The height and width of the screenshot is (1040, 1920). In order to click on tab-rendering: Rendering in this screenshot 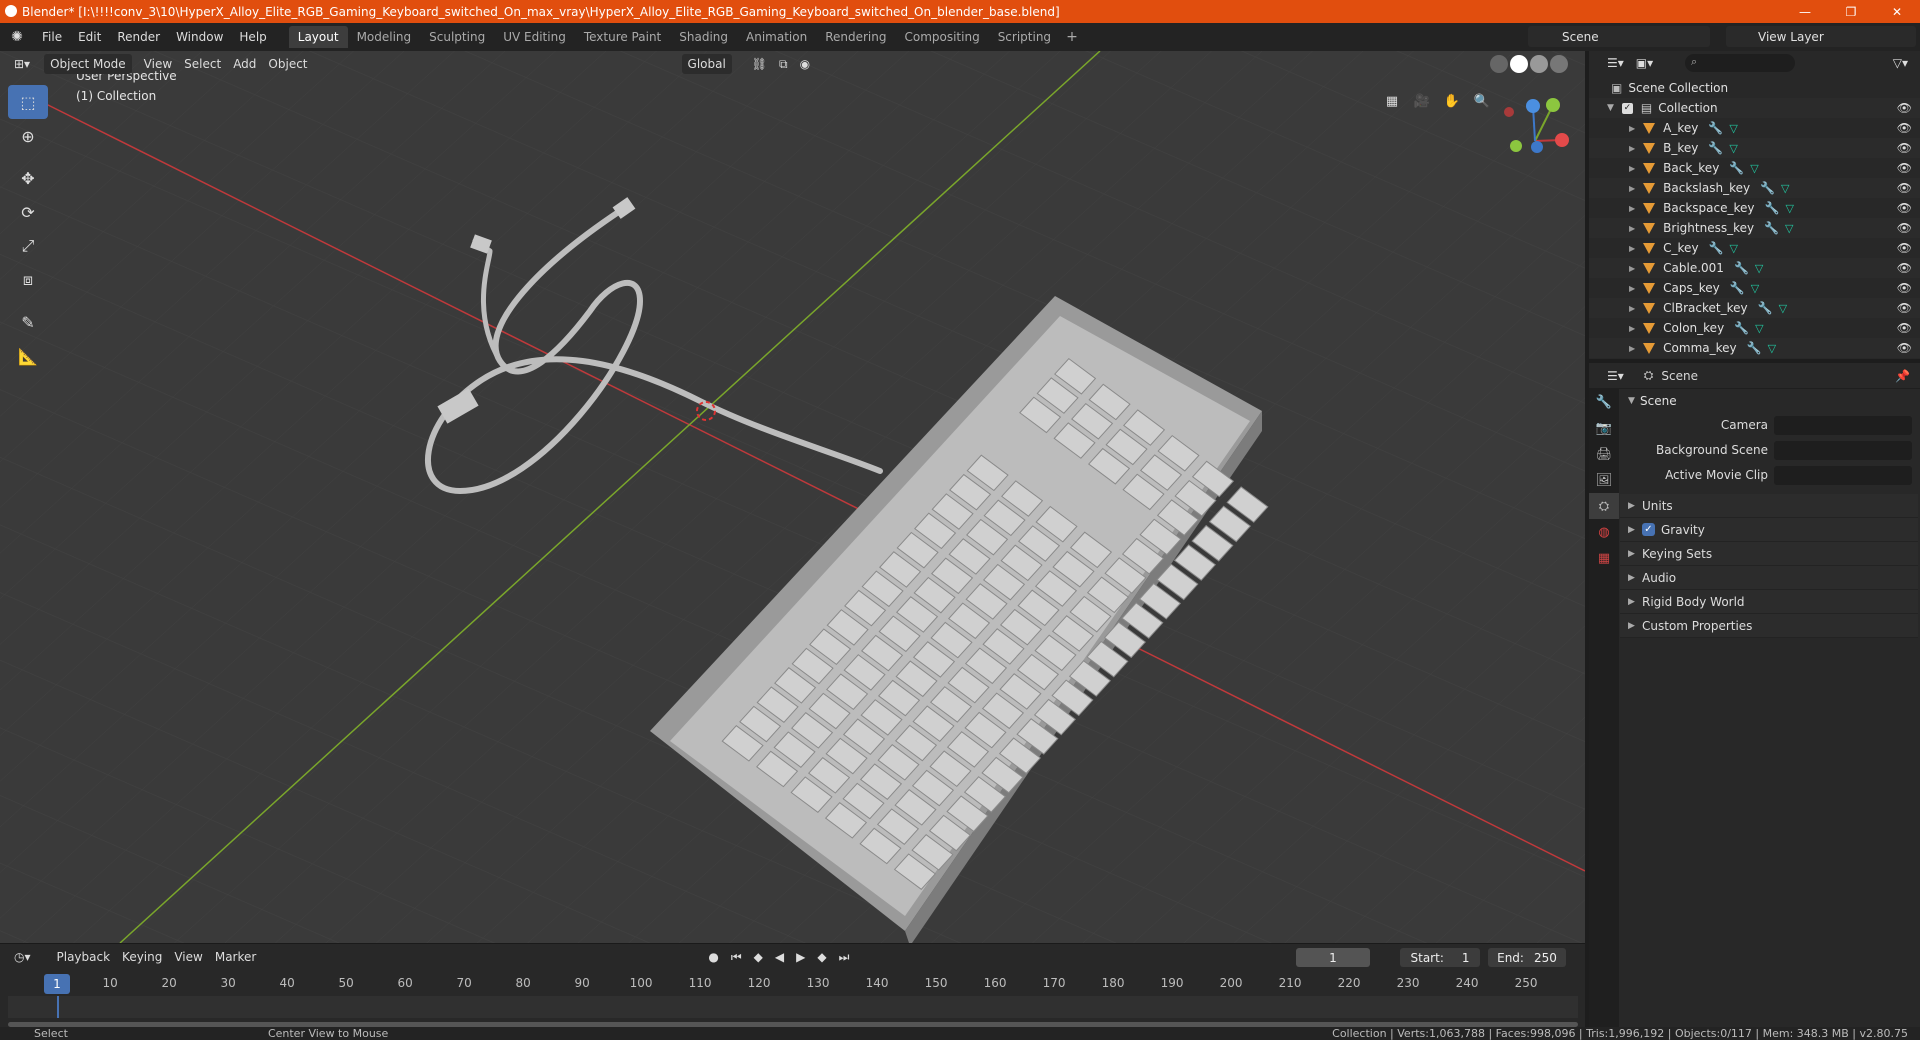, I will do `click(855, 37)`.